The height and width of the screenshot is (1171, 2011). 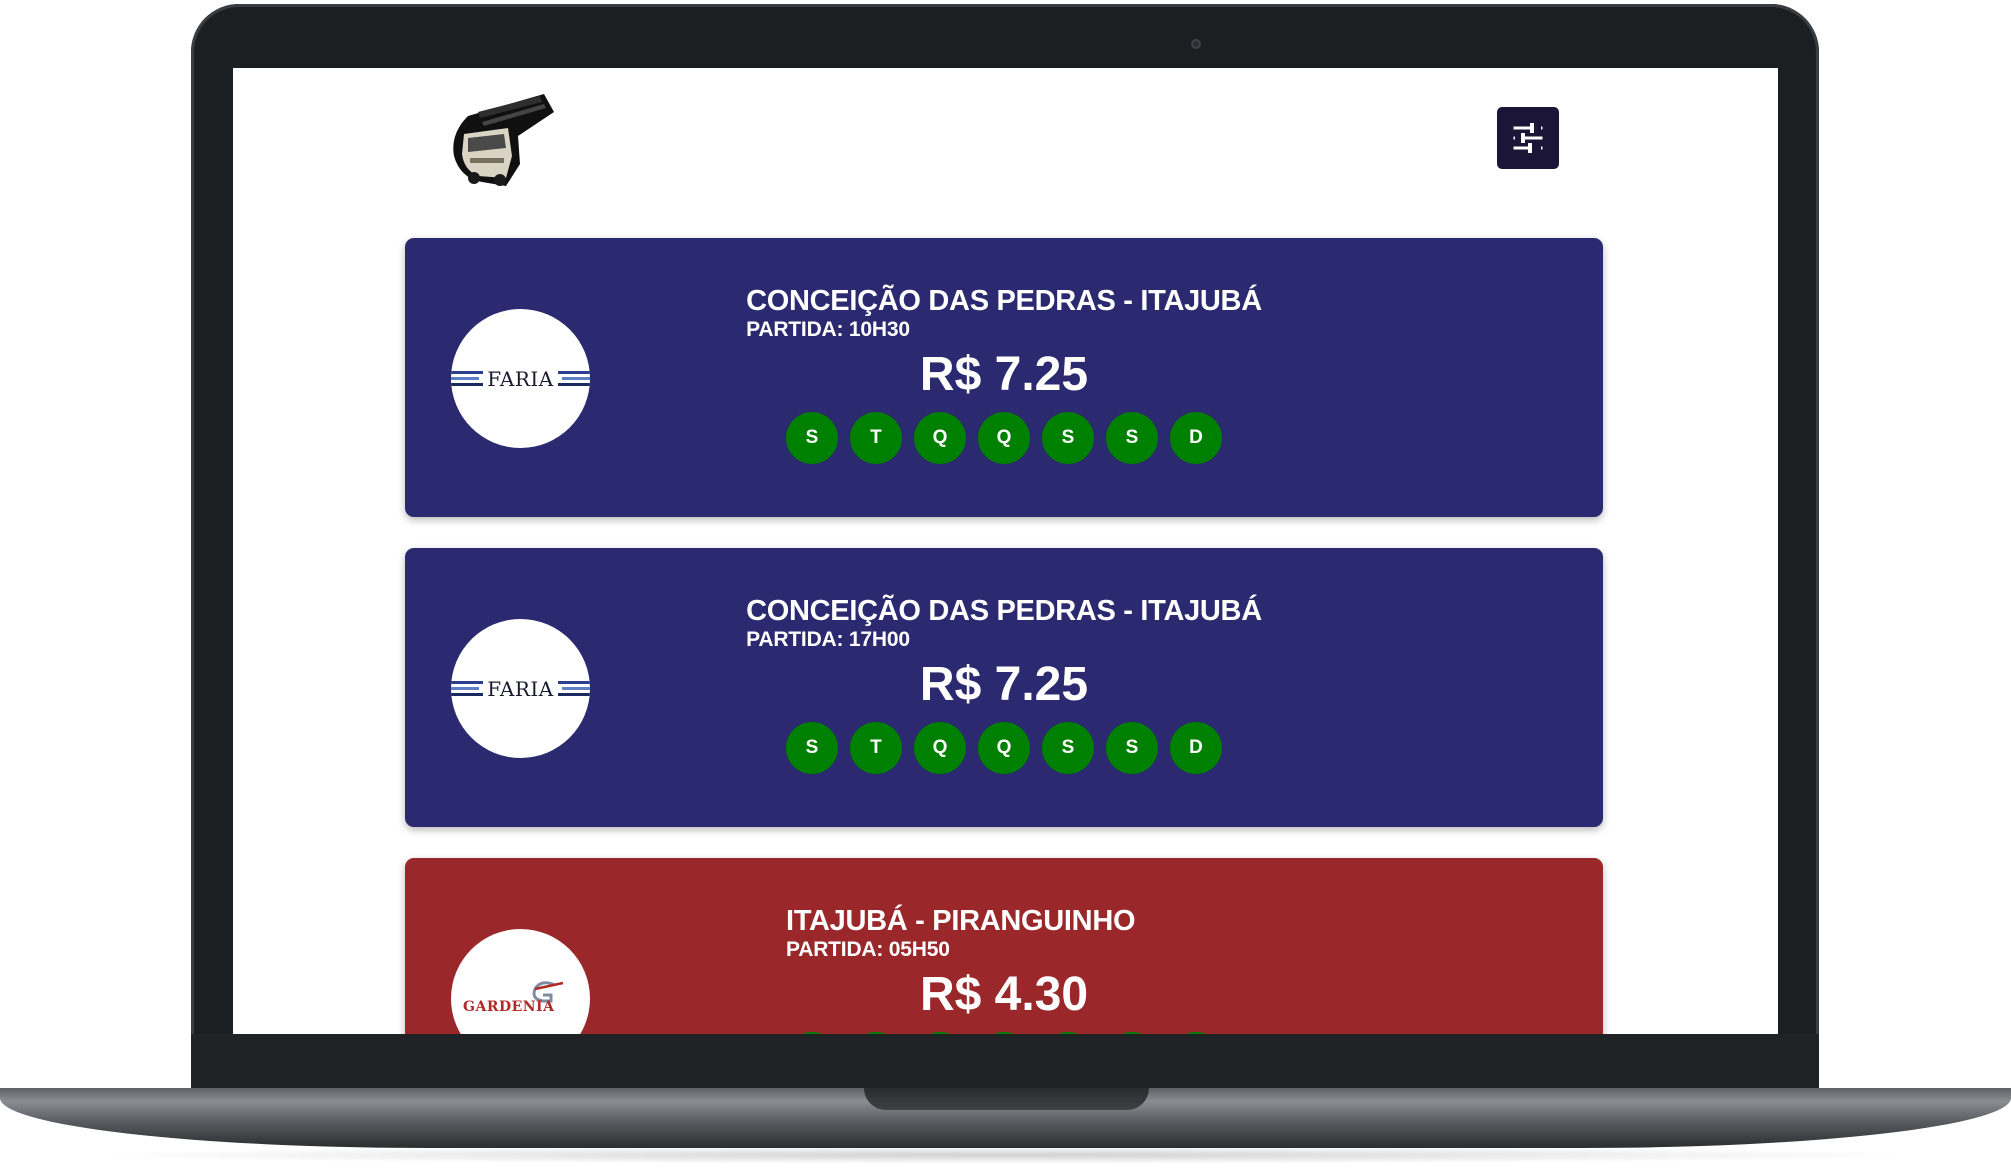 I want to click on departure-time: PARTIDA: 17H00, so click(x=828, y=639).